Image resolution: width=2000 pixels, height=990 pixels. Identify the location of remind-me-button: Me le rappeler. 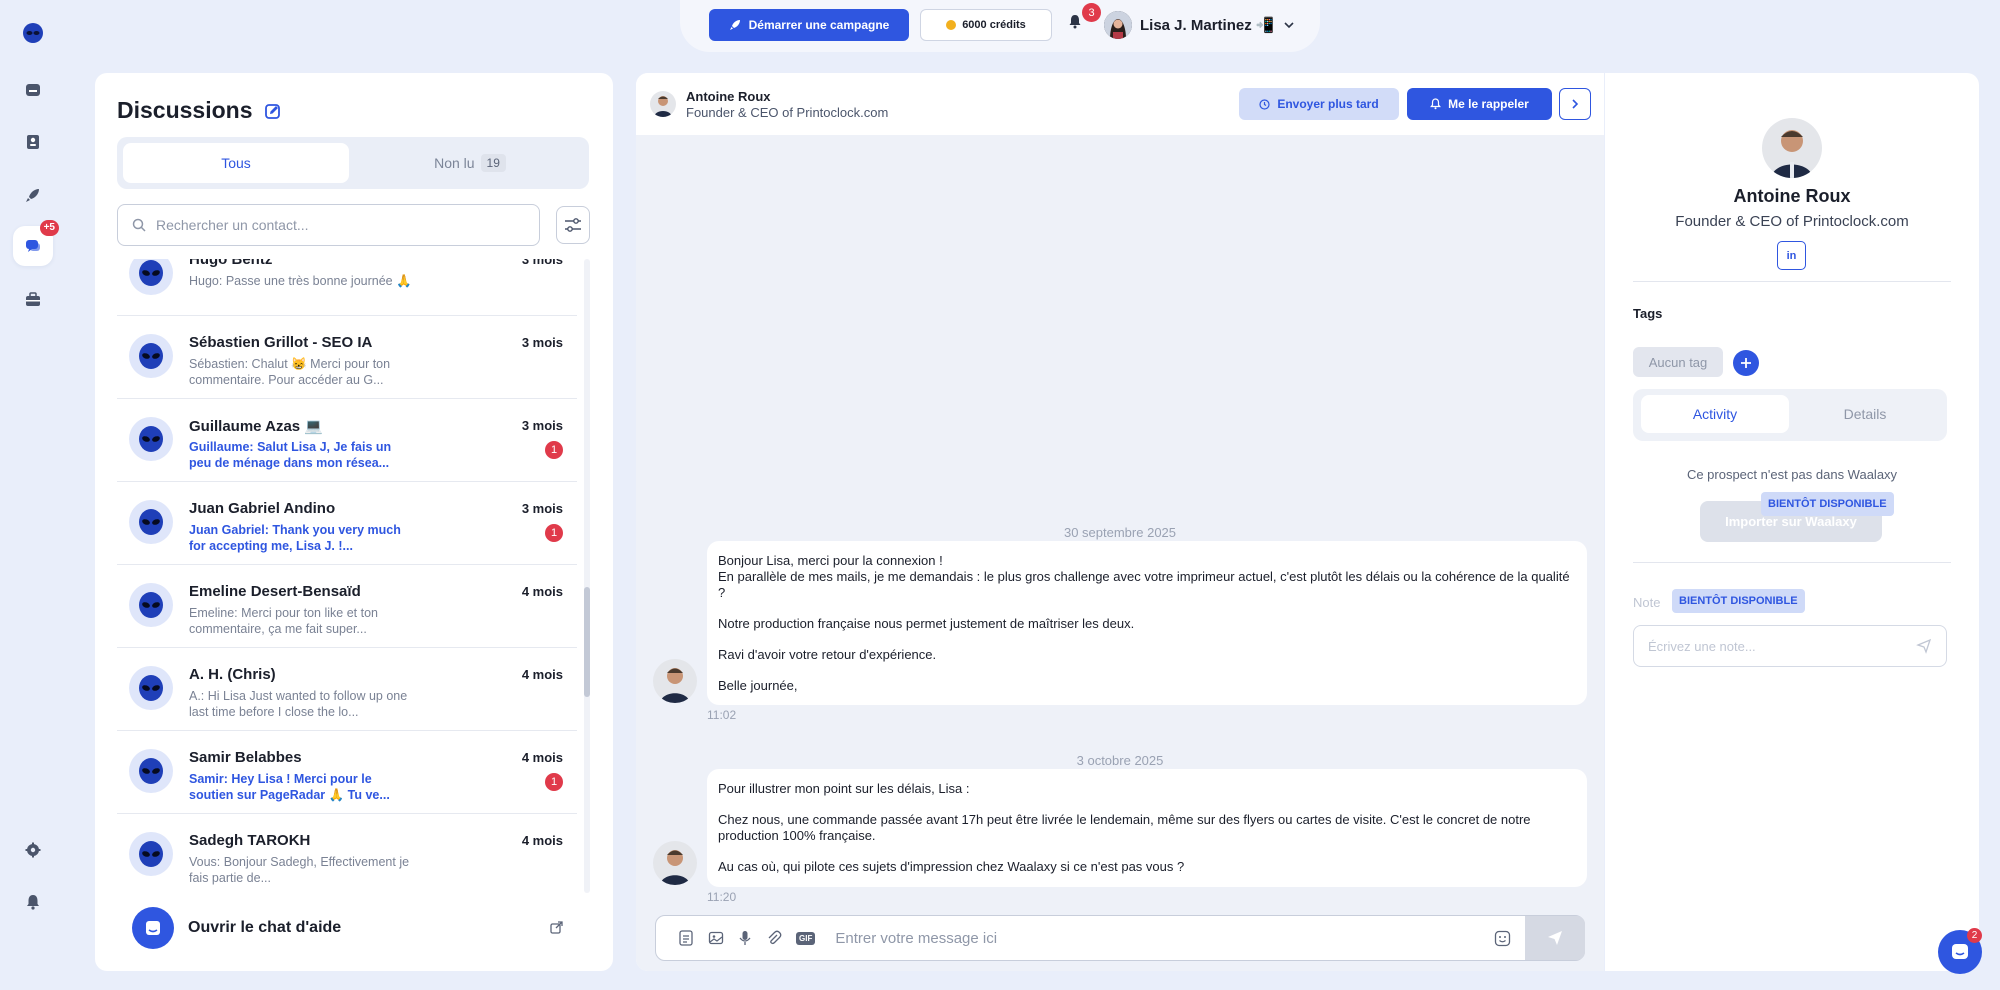
(1479, 104).